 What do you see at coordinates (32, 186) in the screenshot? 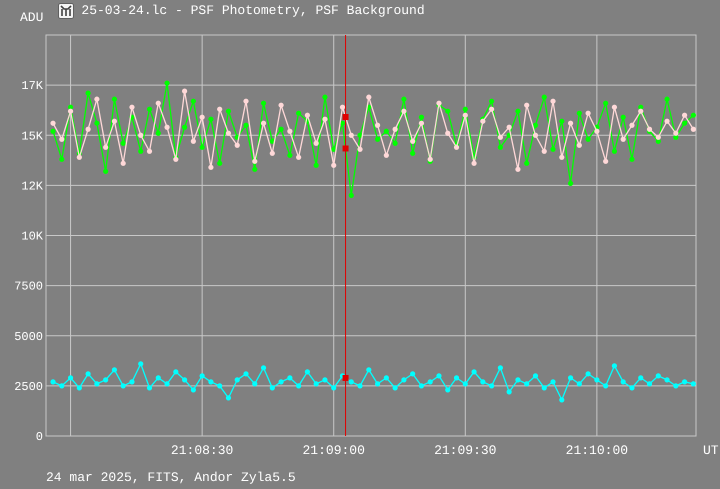
I see `y-tick-label: 12K` at bounding box center [32, 186].